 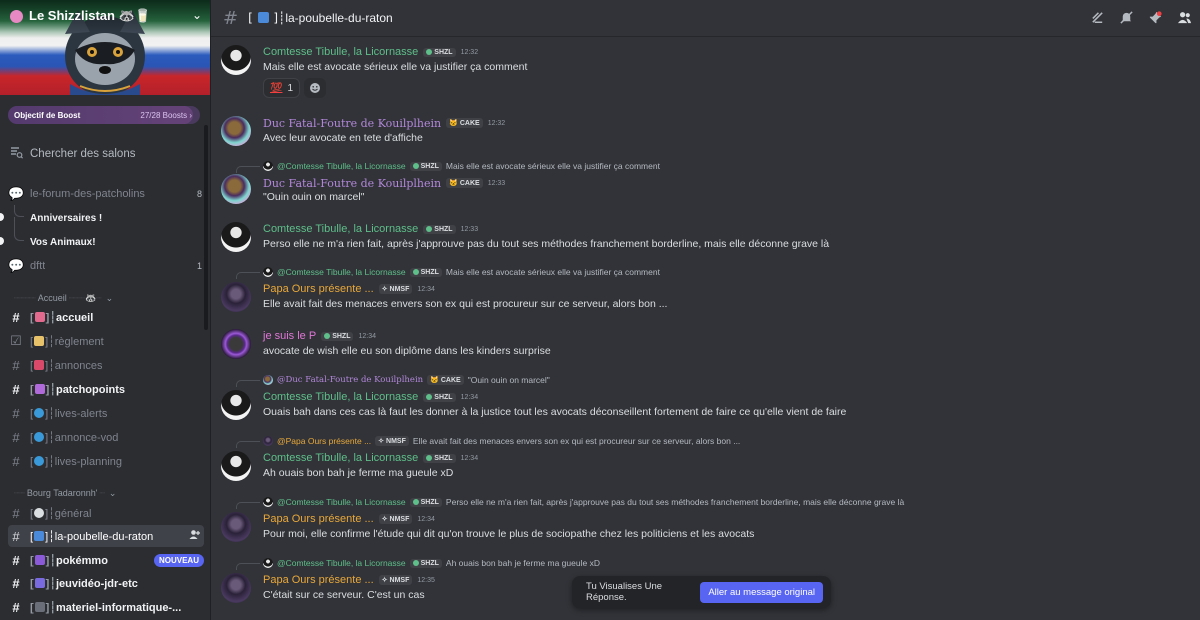 What do you see at coordinates (106, 461) in the screenshot?
I see `sidebar-item-lives-planning: # []┆lives-planning` at bounding box center [106, 461].